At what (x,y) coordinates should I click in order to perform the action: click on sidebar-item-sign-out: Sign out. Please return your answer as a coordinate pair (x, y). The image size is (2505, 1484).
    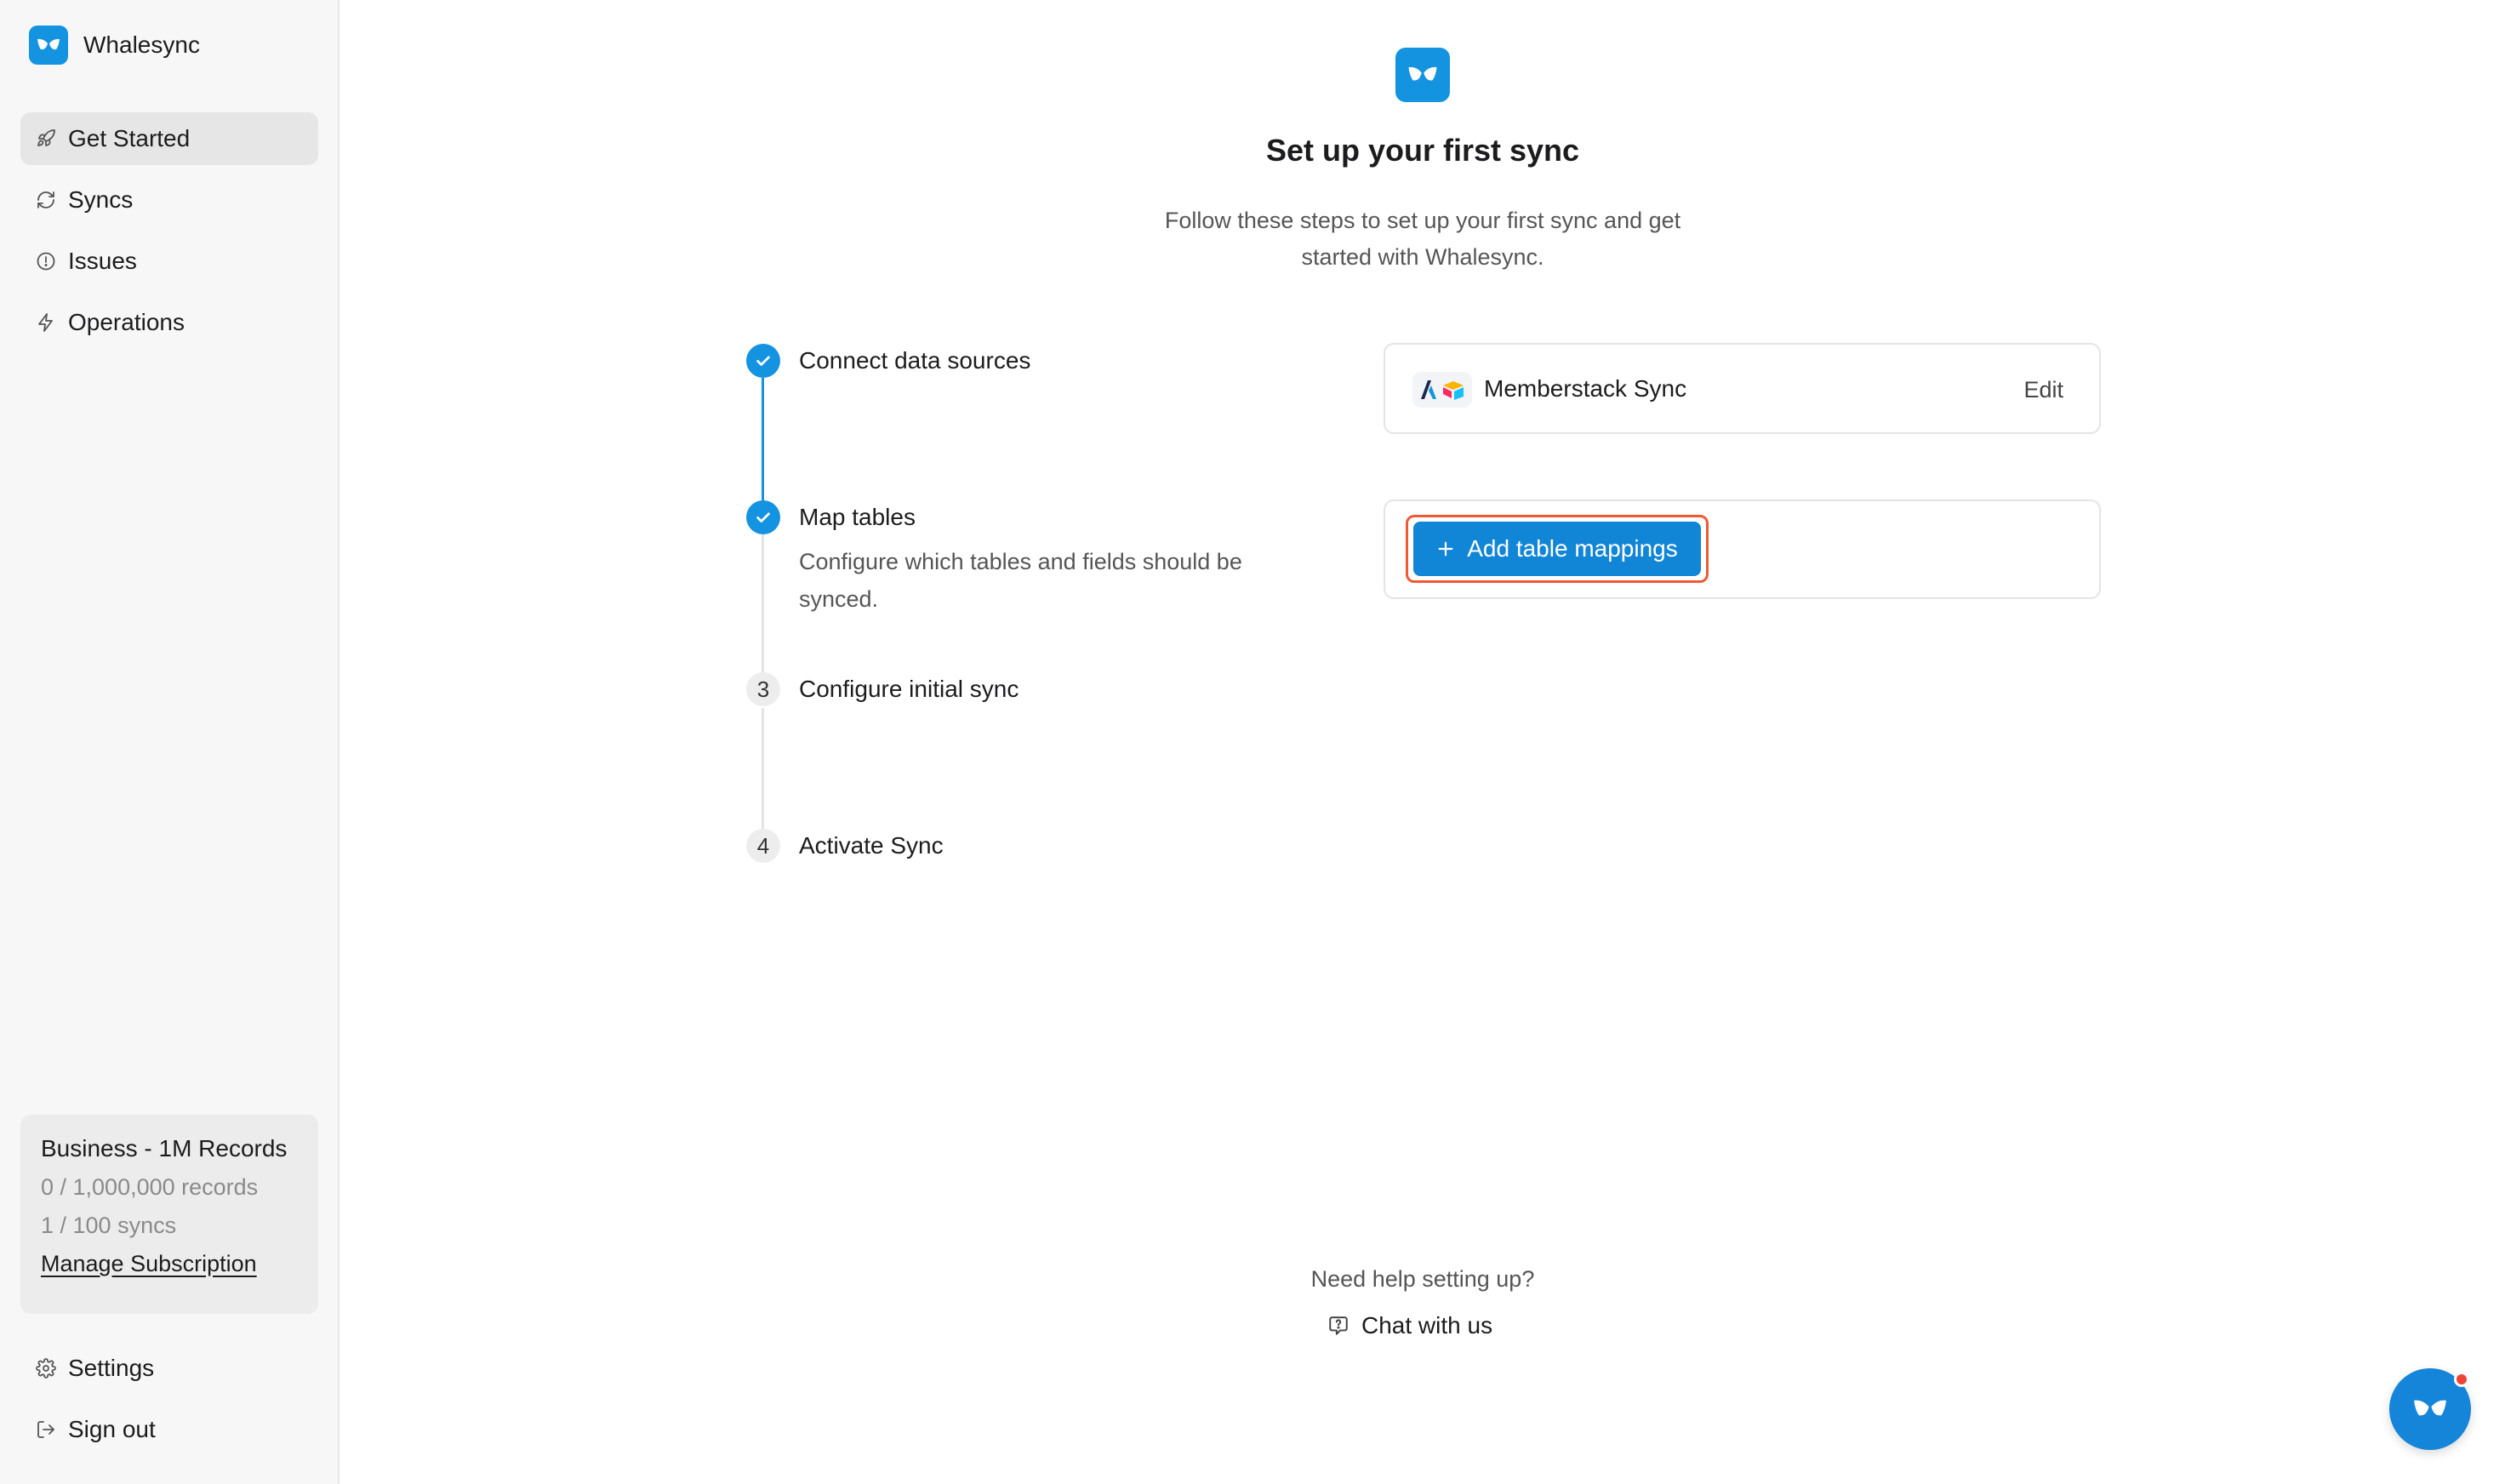
    Looking at the image, I should click on (169, 1429).